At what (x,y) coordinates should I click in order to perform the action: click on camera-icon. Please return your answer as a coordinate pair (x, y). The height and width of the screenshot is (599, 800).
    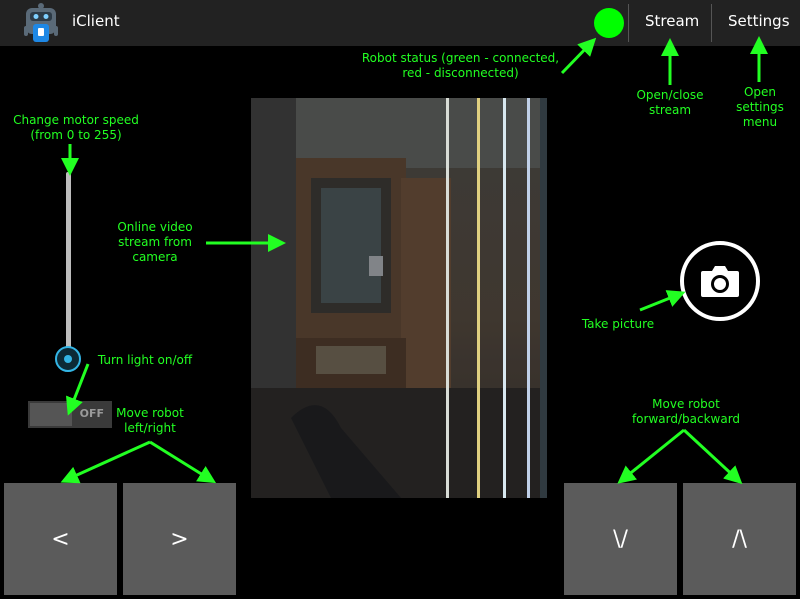
    Looking at the image, I should click on (720, 281).